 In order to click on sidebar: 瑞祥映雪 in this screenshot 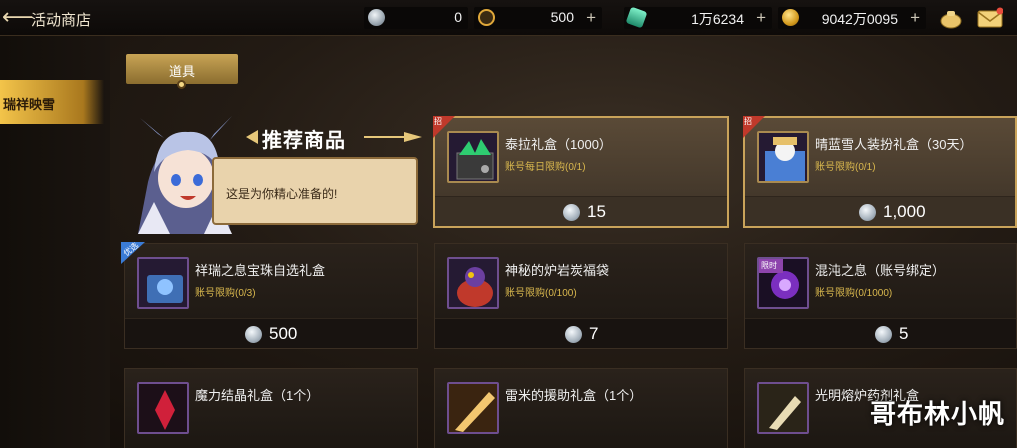, I will do `click(55, 242)`.